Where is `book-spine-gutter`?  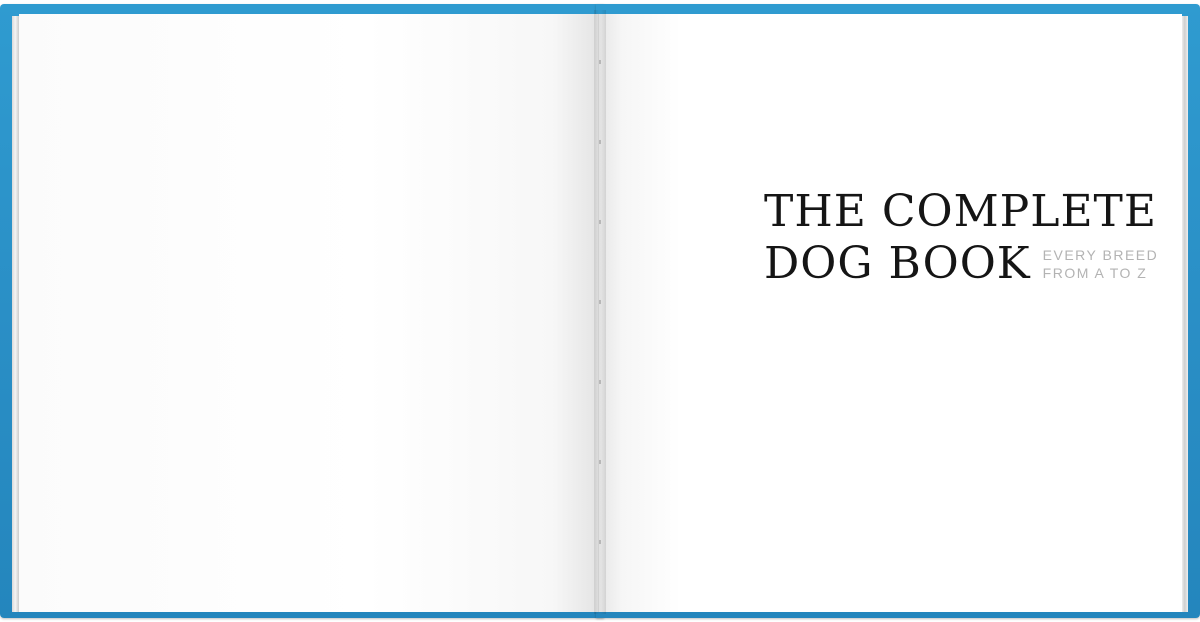
book-spine-gutter is located at coordinates (600, 312).